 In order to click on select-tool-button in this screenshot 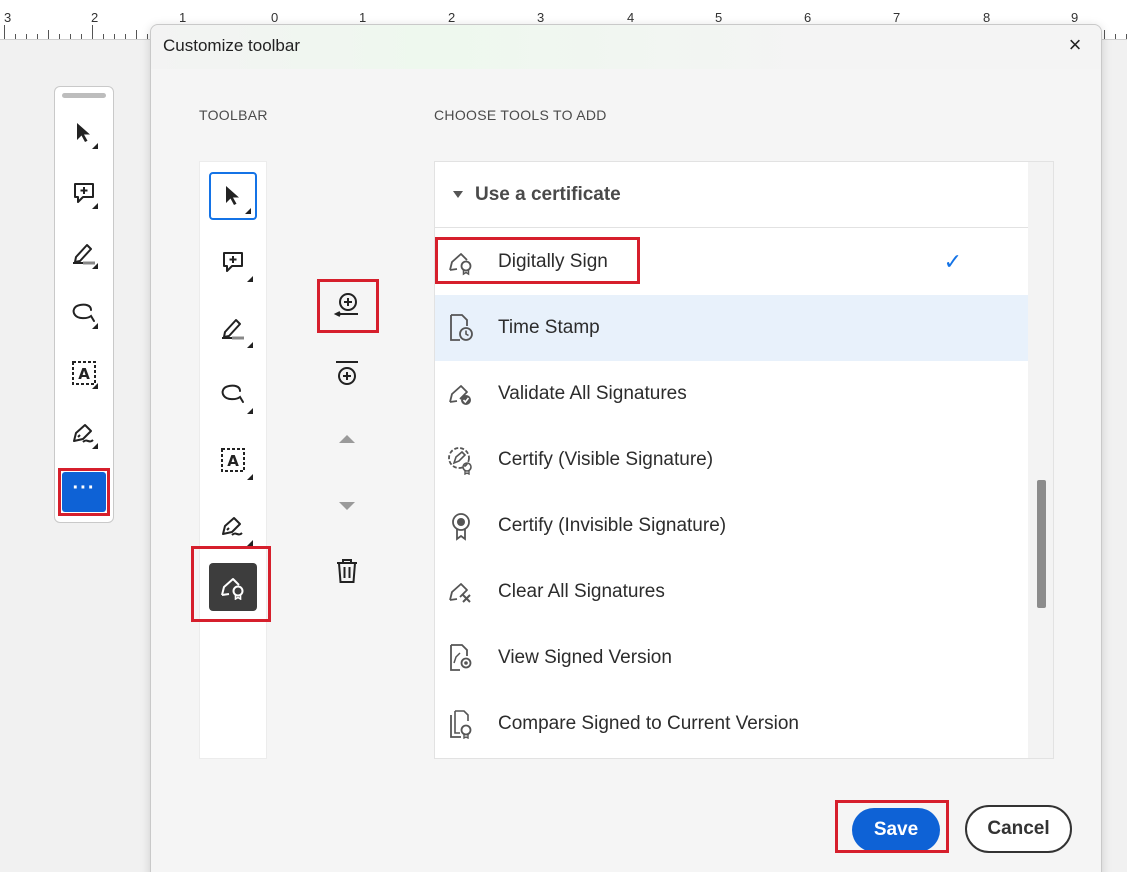, I will do `click(84, 133)`.